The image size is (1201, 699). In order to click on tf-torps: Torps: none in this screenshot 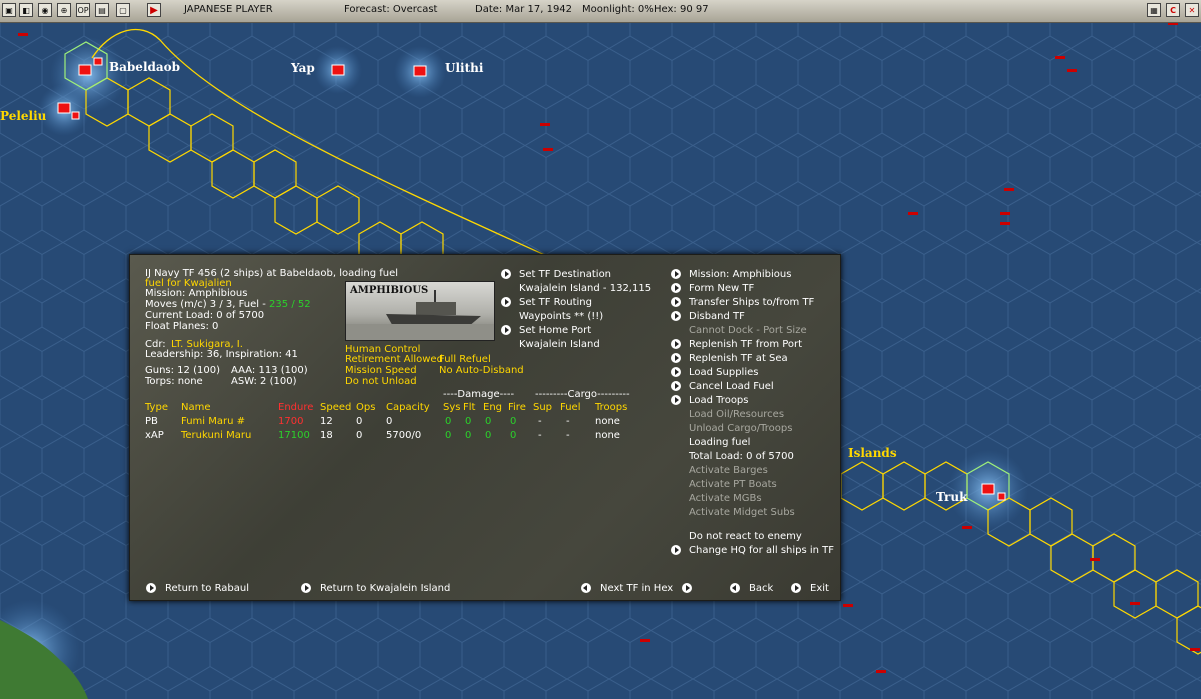, I will do `click(174, 381)`.